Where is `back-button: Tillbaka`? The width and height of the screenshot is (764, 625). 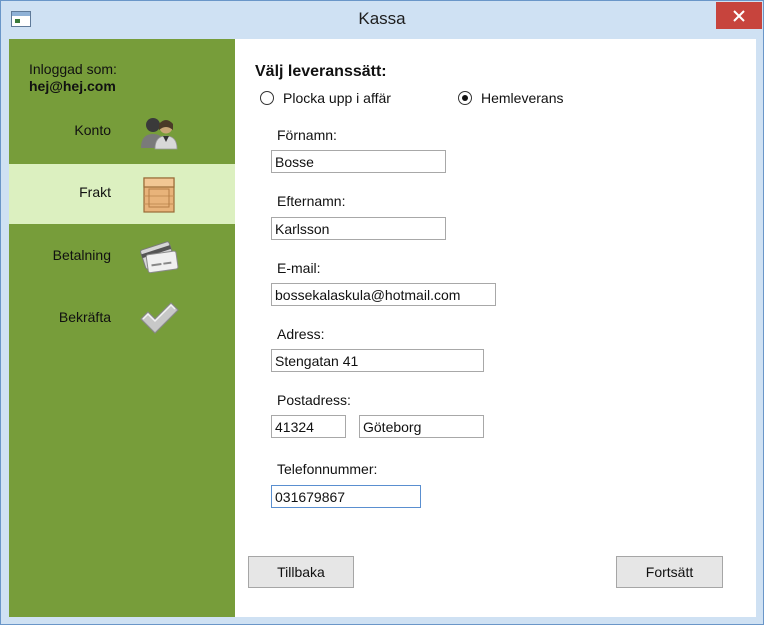 back-button: Tillbaka is located at coordinates (301, 572).